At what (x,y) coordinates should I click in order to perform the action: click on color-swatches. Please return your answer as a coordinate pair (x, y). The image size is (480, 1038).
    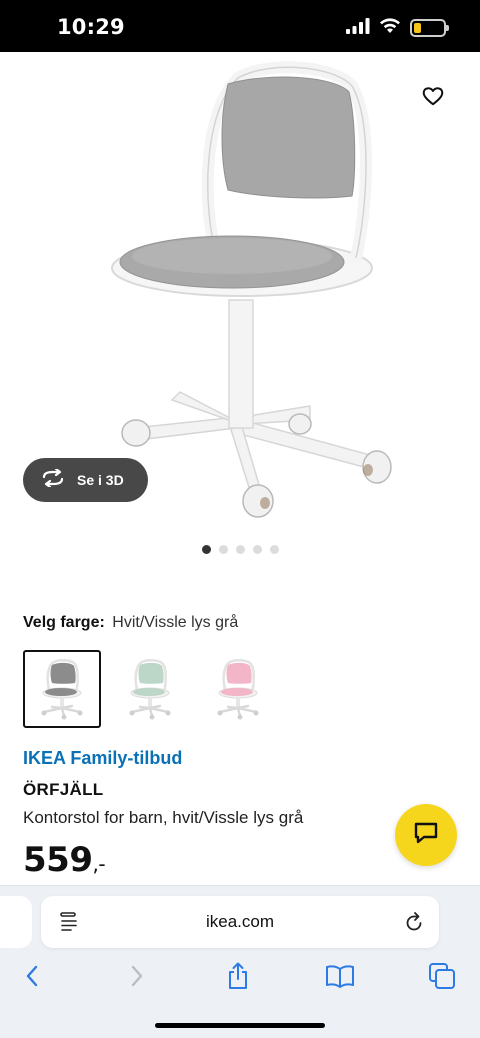
    Looking at the image, I should click on (150, 689).